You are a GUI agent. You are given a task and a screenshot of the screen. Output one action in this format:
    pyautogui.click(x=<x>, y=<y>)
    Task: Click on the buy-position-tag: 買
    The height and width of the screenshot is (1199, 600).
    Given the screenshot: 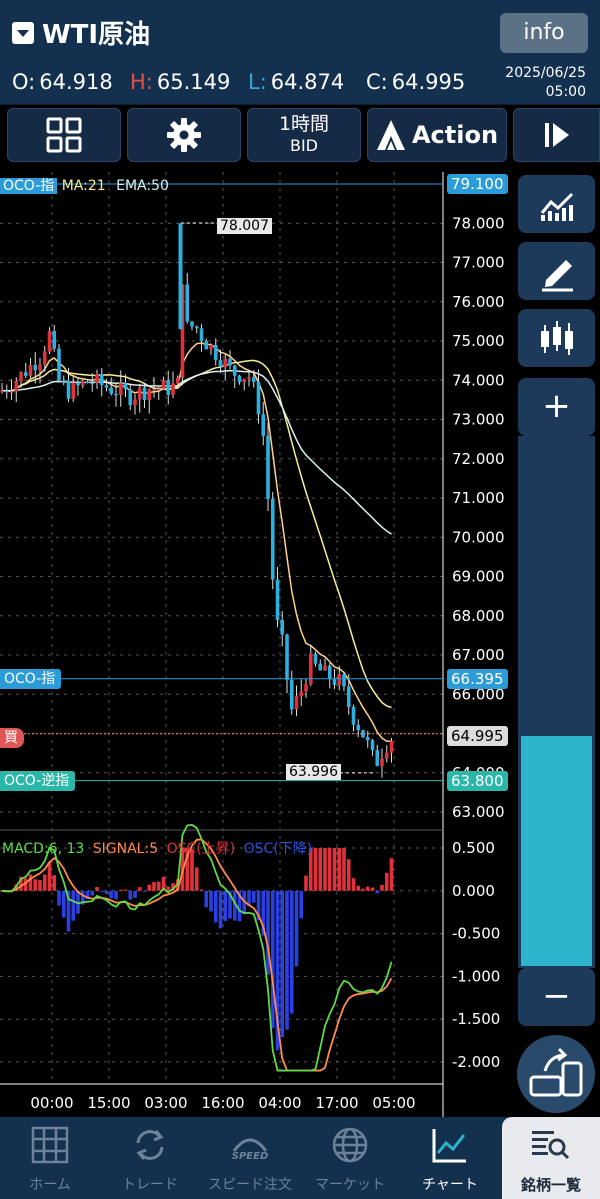 What is the action you would take?
    pyautogui.click(x=12, y=738)
    